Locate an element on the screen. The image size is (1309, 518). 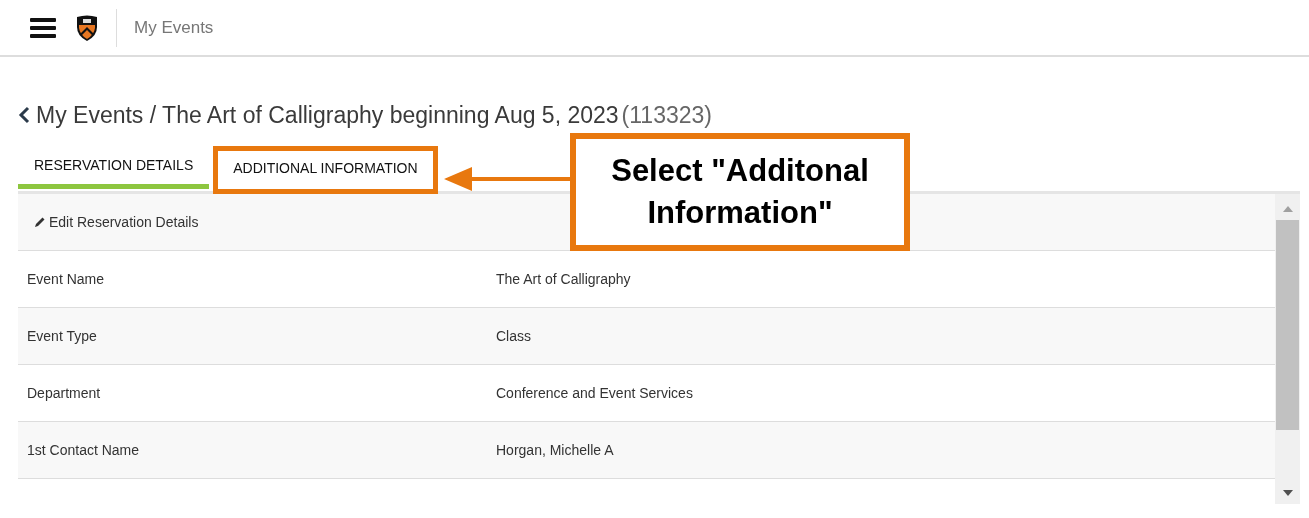
shield-icon is located at coordinates (87, 27).